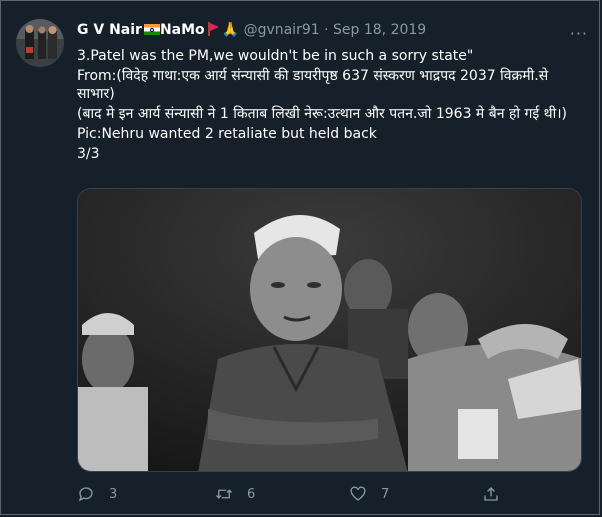 The image size is (602, 517). What do you see at coordinates (113, 494) in the screenshot?
I see `reply-count: 3` at bounding box center [113, 494].